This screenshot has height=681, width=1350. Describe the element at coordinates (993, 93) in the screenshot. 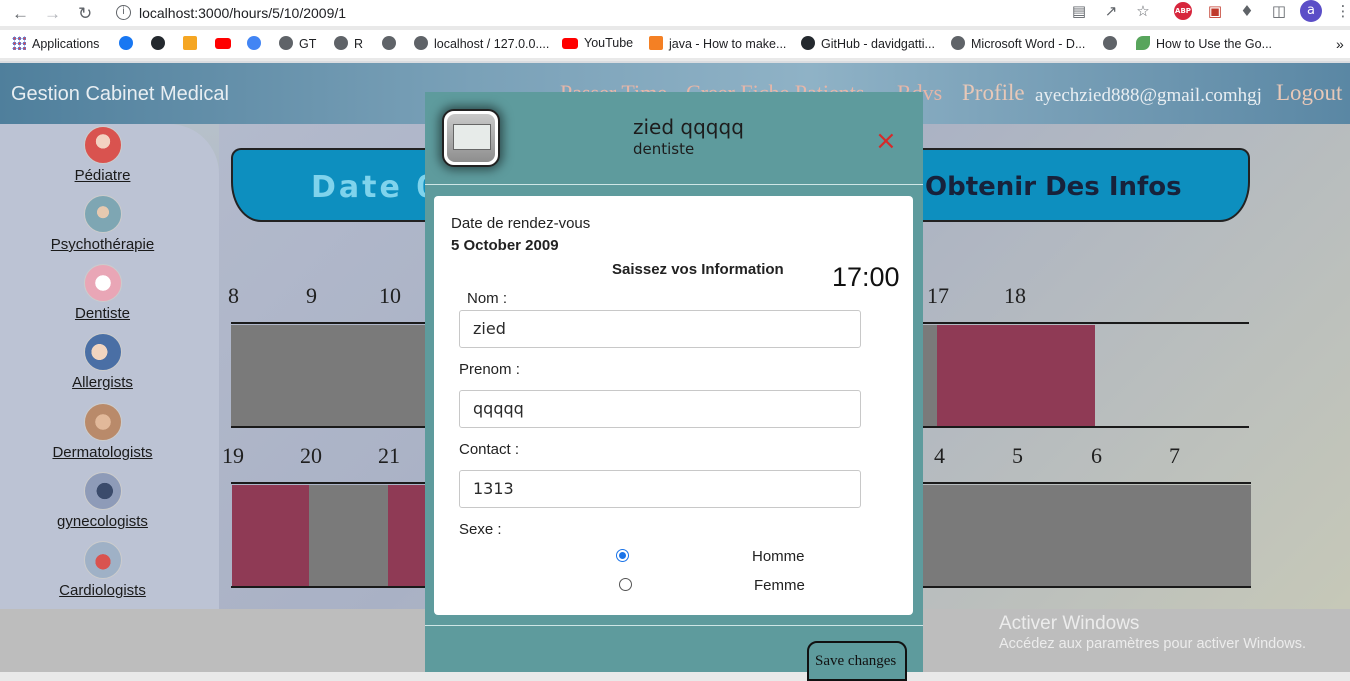

I see `nav-profile: Profile` at that location.